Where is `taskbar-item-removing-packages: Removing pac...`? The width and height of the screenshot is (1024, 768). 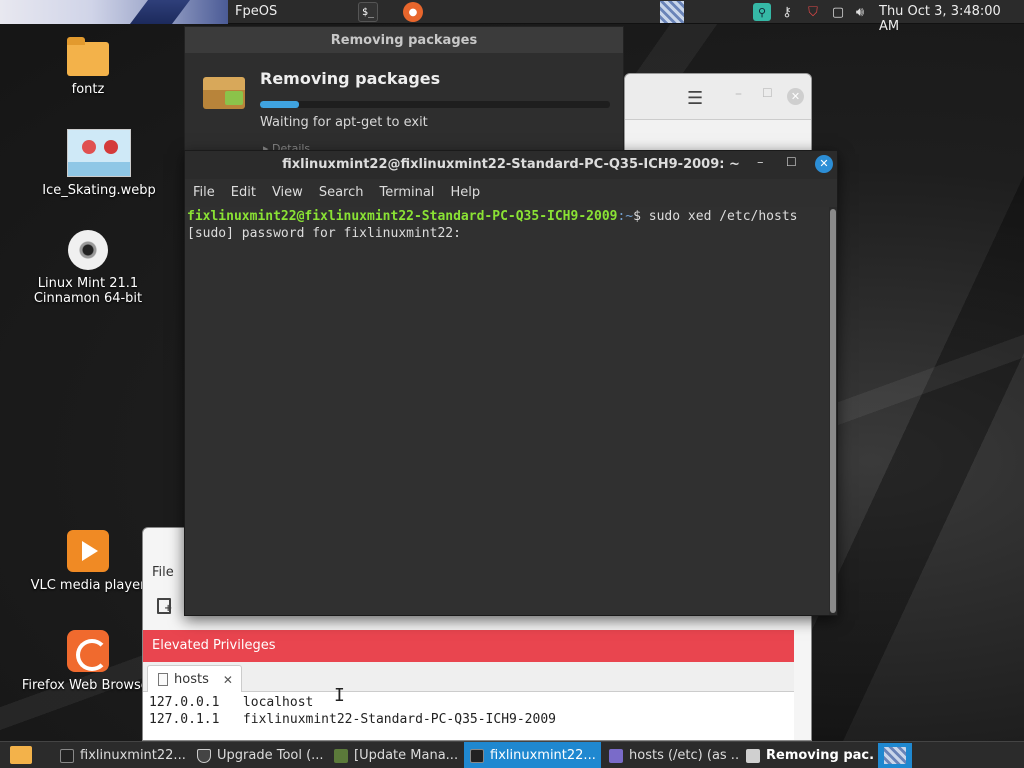 taskbar-item-removing-packages: Removing pac... is located at coordinates (807, 755).